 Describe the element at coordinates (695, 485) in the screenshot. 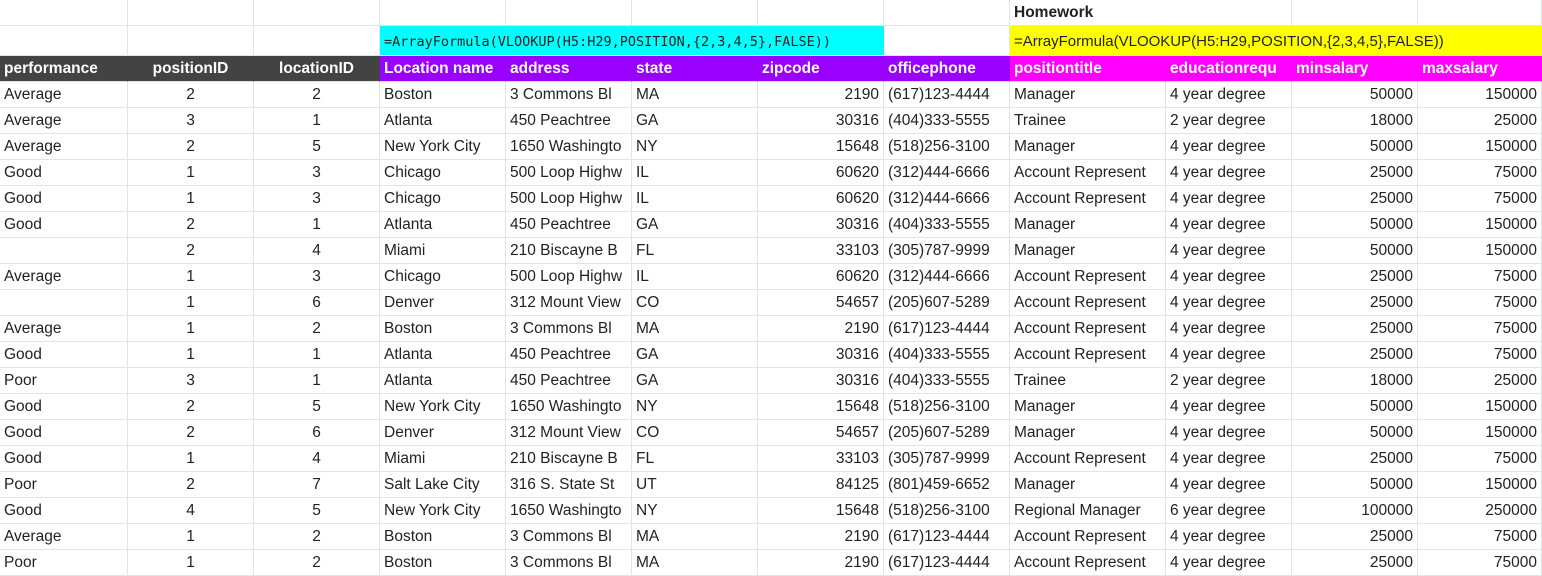

I see `cell-state: UT` at that location.